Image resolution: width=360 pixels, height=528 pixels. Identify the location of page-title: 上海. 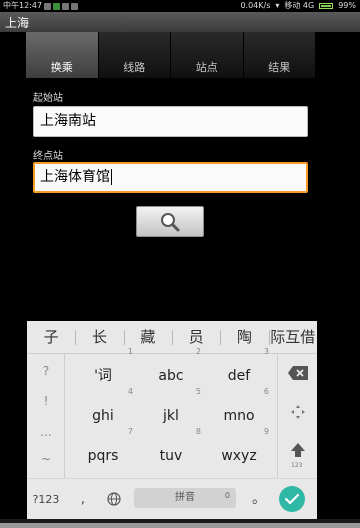
(17, 23).